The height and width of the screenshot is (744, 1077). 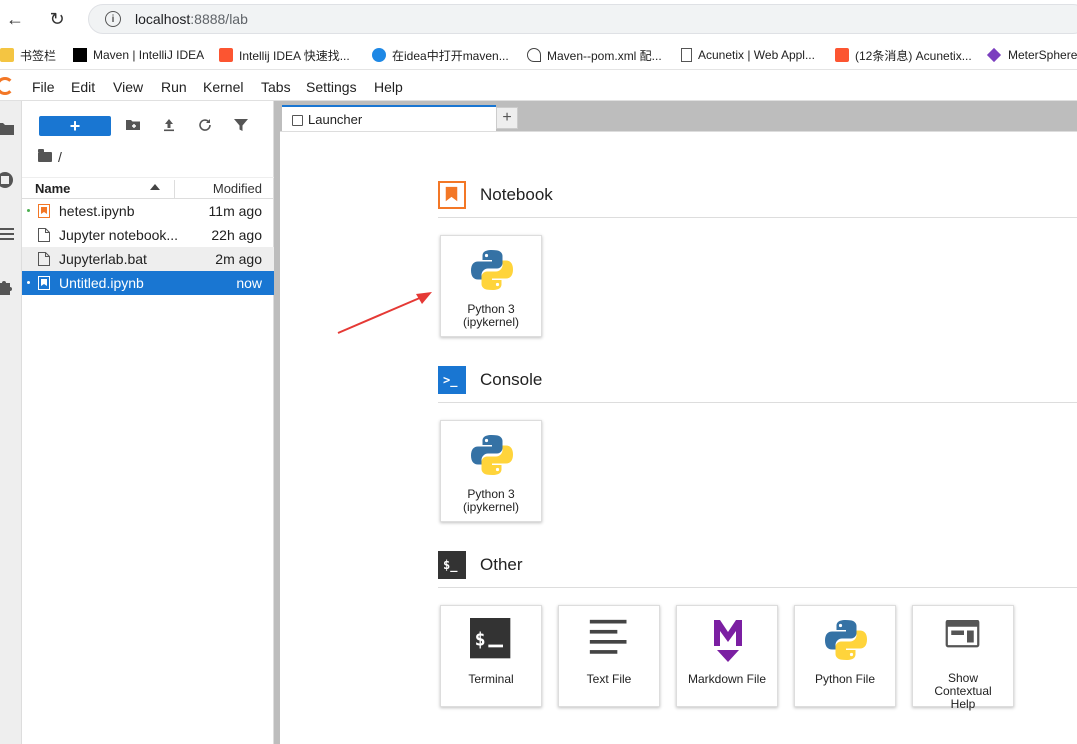 I want to click on browser-toolbar: ← ↻ i localhost:8888/lab, so click(x=538, y=19).